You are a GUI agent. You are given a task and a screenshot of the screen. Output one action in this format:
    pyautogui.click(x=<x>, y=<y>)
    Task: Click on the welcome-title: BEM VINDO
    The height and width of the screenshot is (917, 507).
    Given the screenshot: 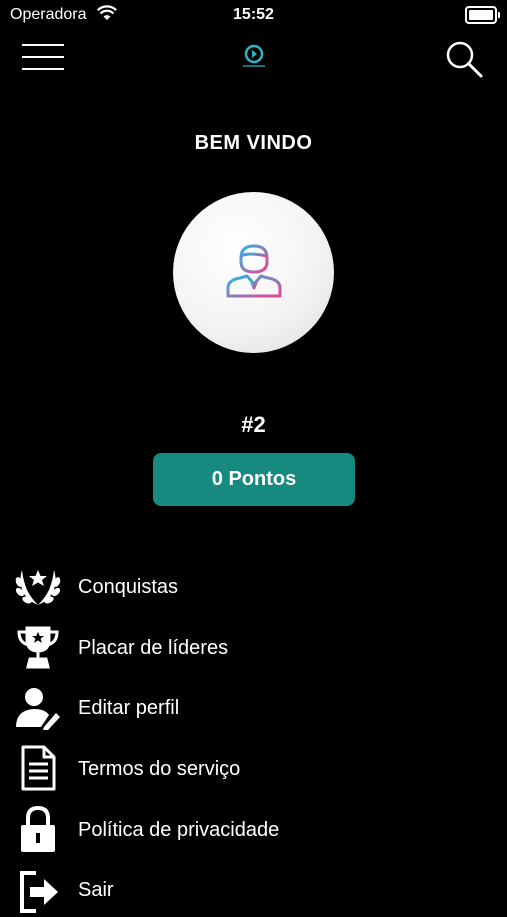 What is the action you would take?
    pyautogui.click(x=253, y=143)
    